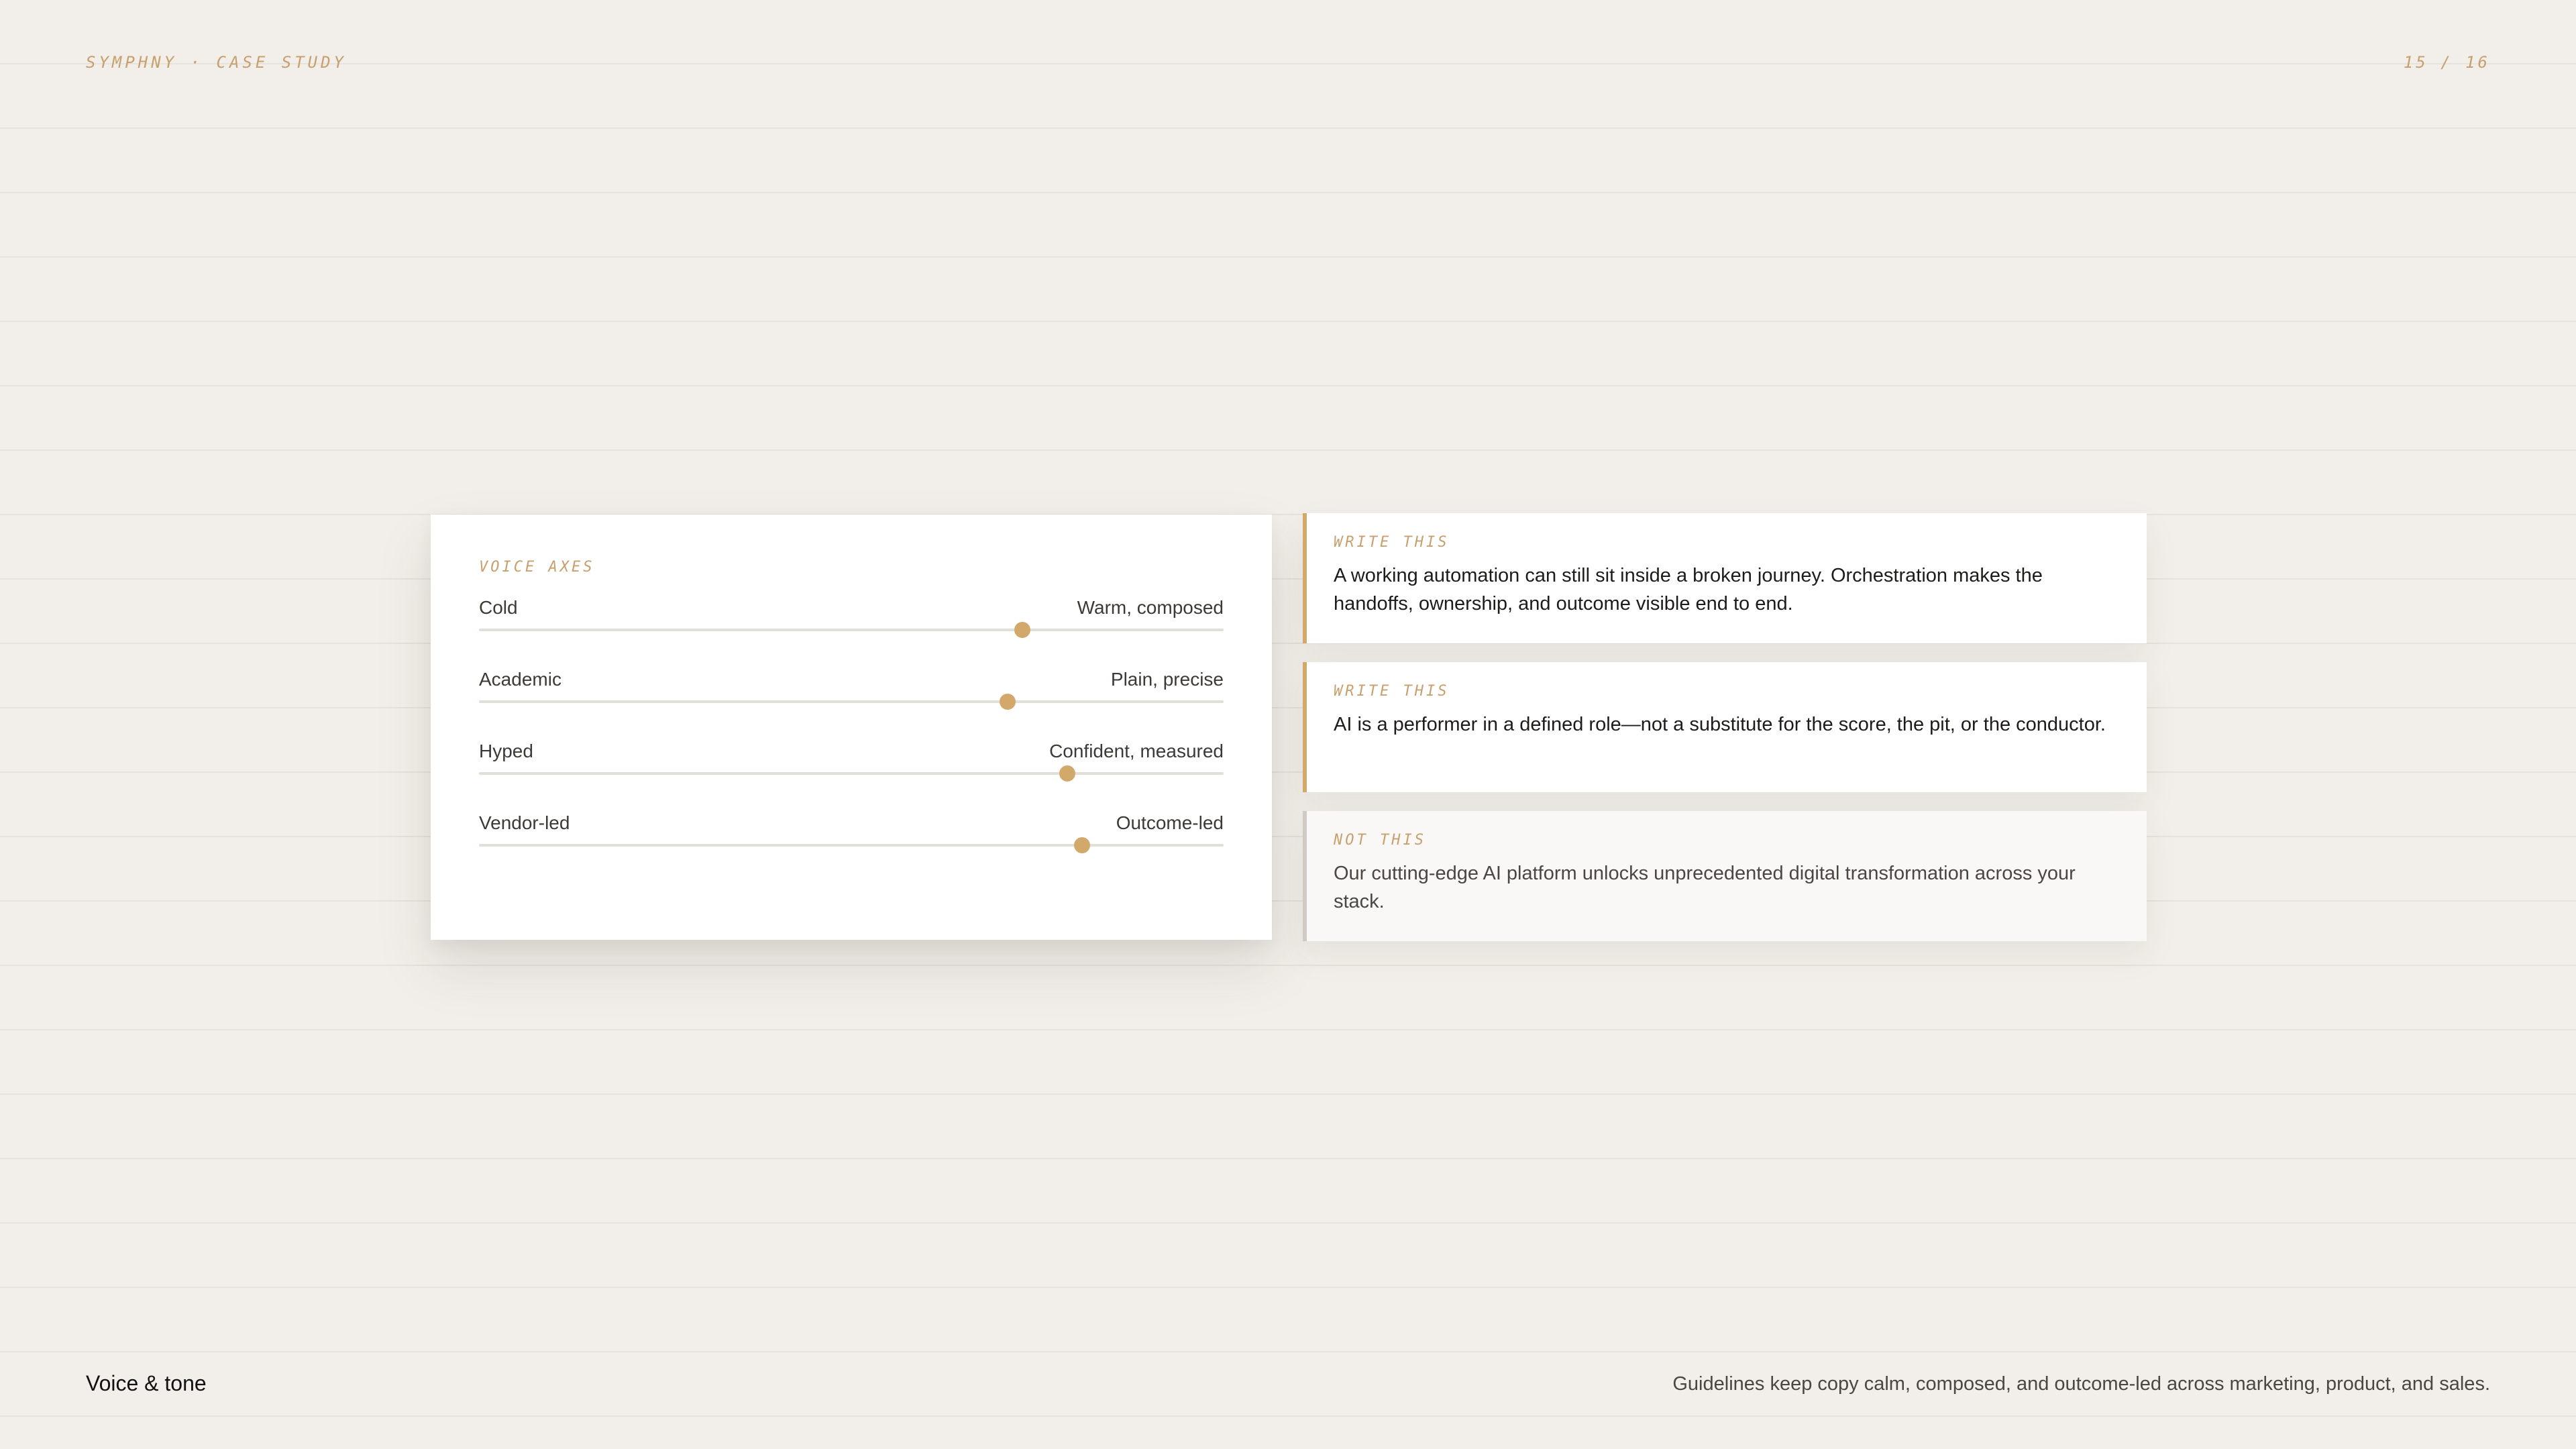 This screenshot has height=1449, width=2576. What do you see at coordinates (1167, 679) in the screenshot?
I see `axis-right-label: Plain, precise` at bounding box center [1167, 679].